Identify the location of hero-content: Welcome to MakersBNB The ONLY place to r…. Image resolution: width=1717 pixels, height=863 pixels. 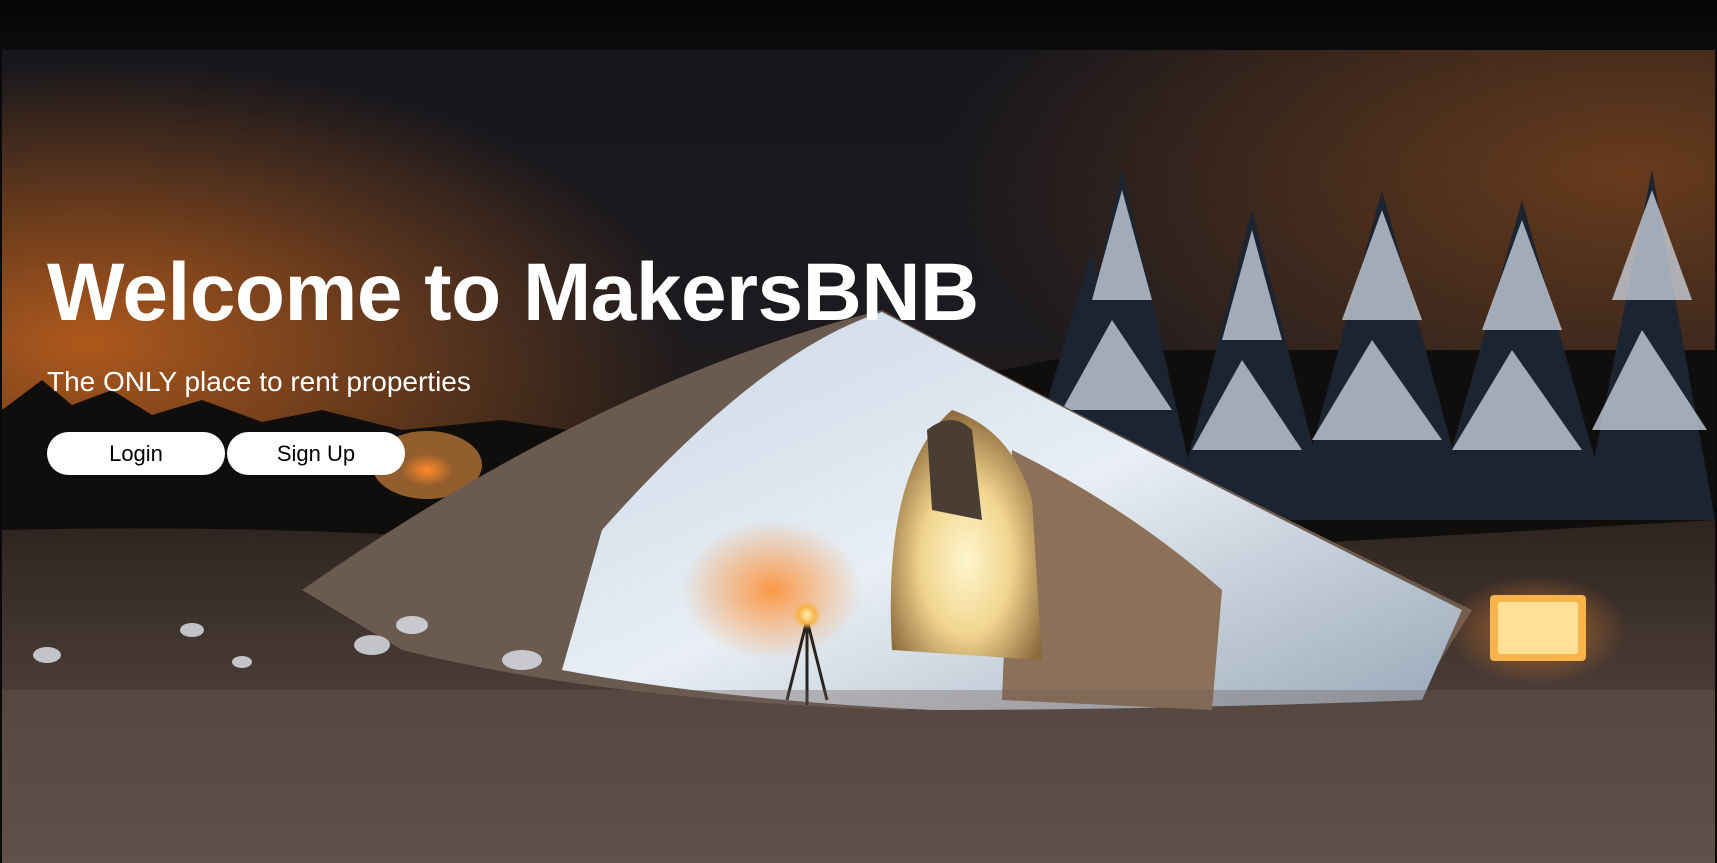
(513, 363).